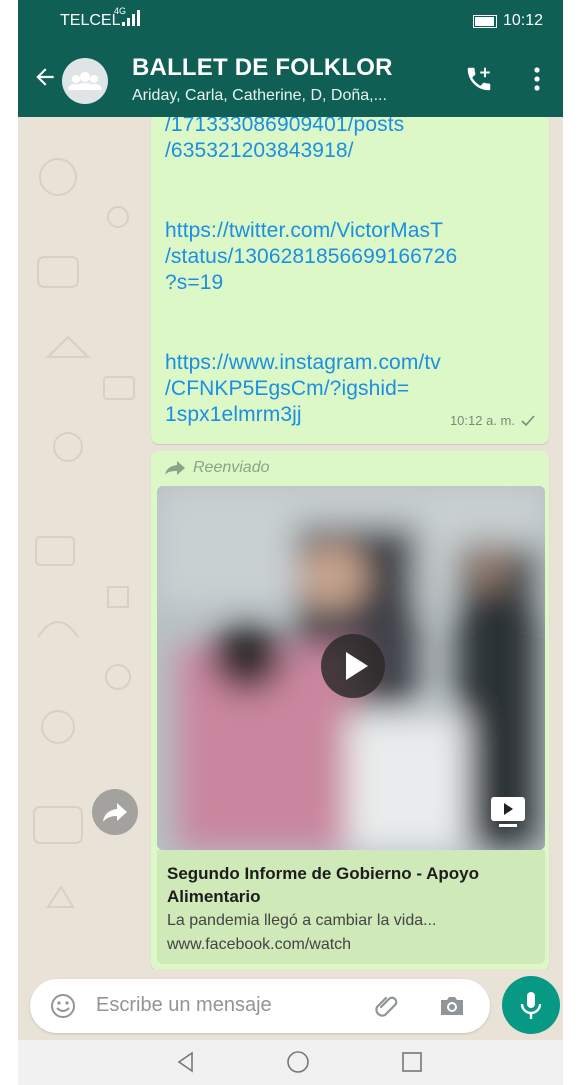 Image resolution: width=581 pixels, height=1085 pixels. I want to click on signal-icon, so click(131, 18).